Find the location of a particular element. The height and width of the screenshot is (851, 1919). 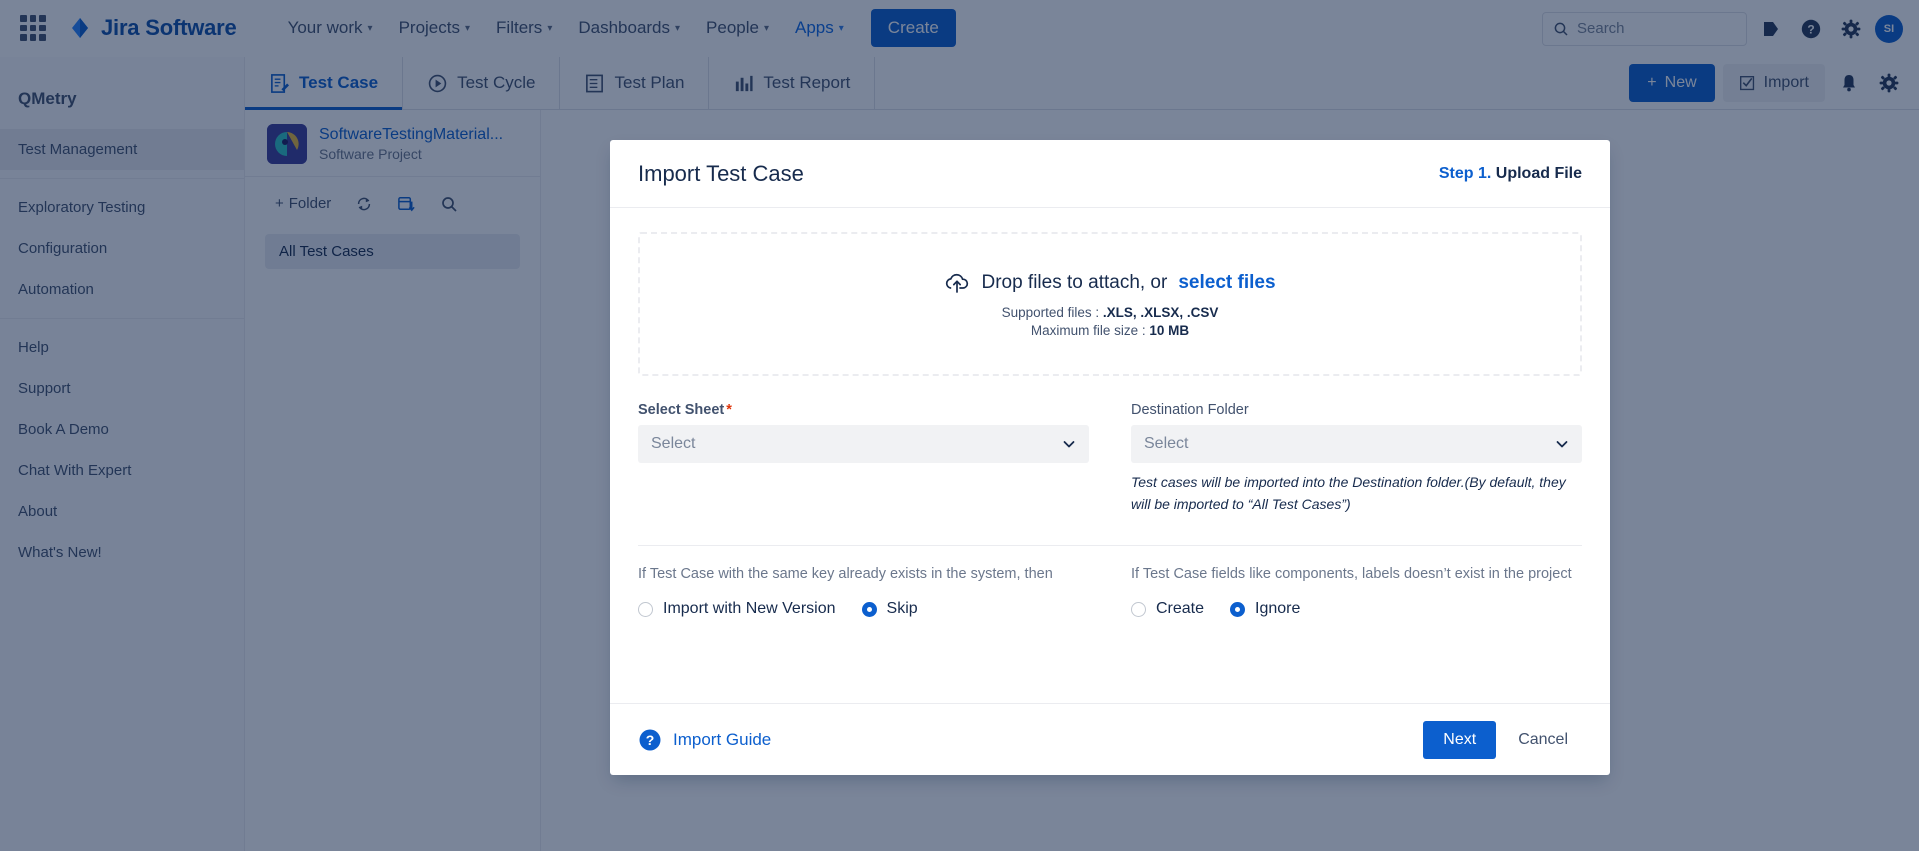

next-button: Next is located at coordinates (1460, 739).